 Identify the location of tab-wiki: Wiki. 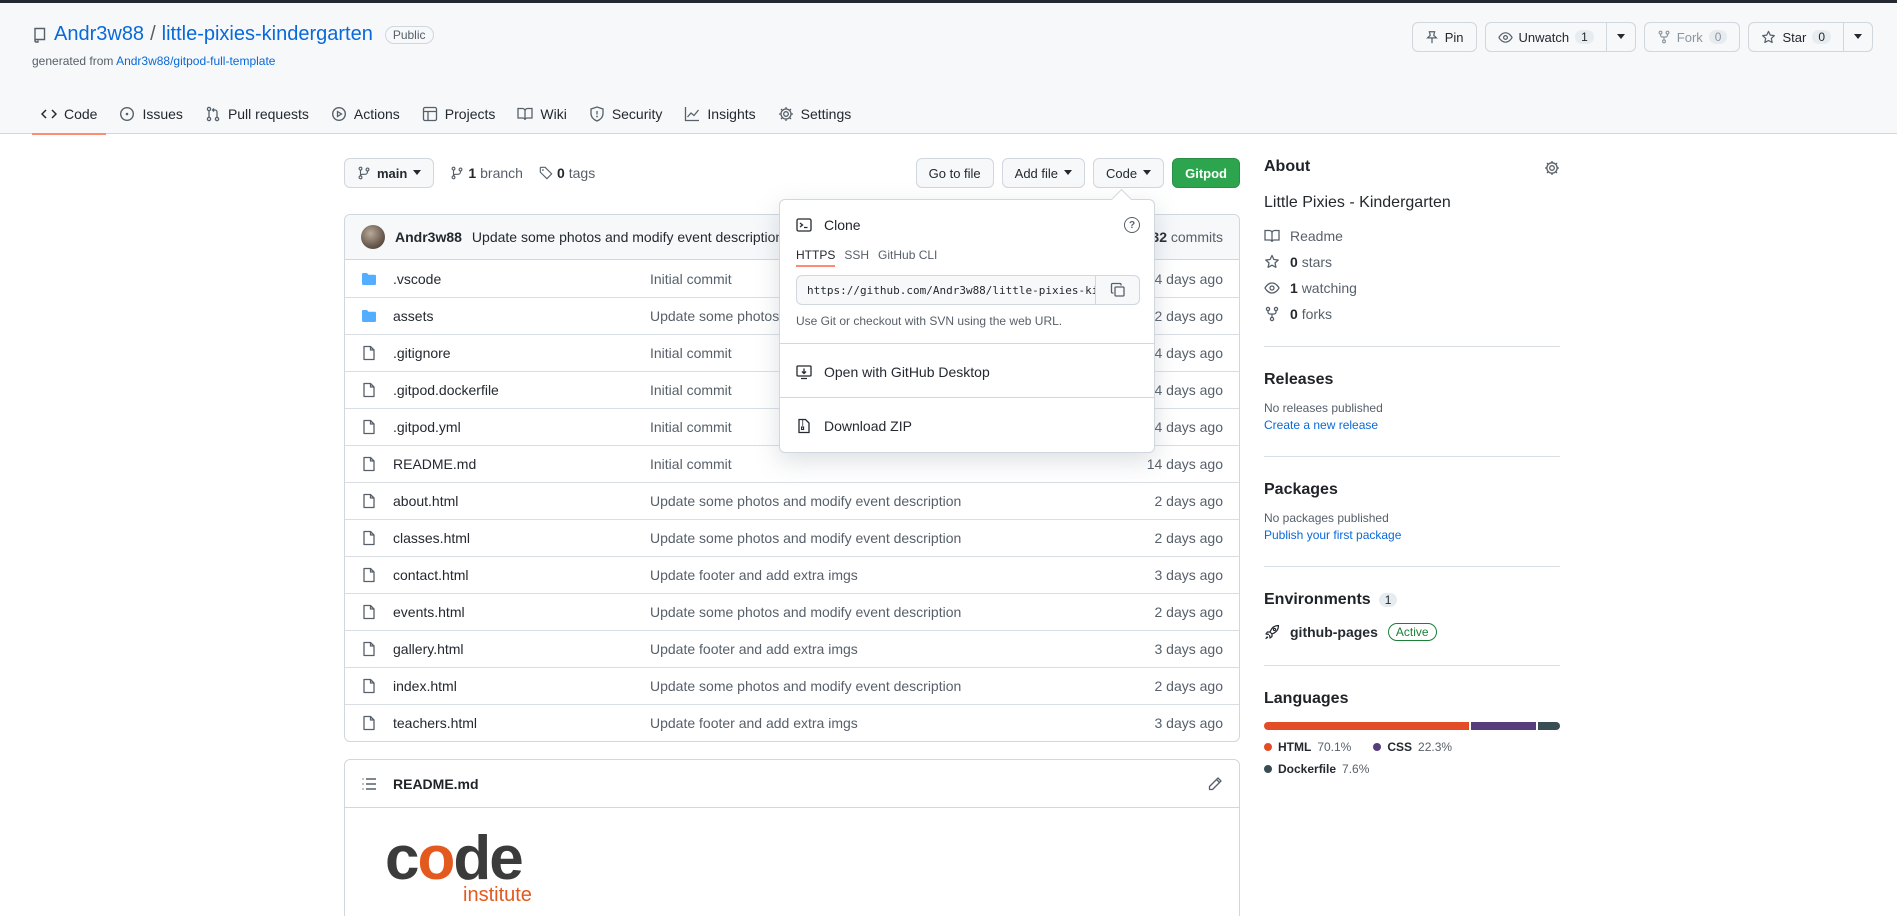
(541, 114).